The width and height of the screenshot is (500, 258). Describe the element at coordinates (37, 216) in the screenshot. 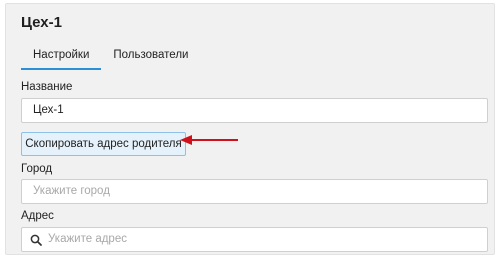

I see `address-label: Адрес` at that location.